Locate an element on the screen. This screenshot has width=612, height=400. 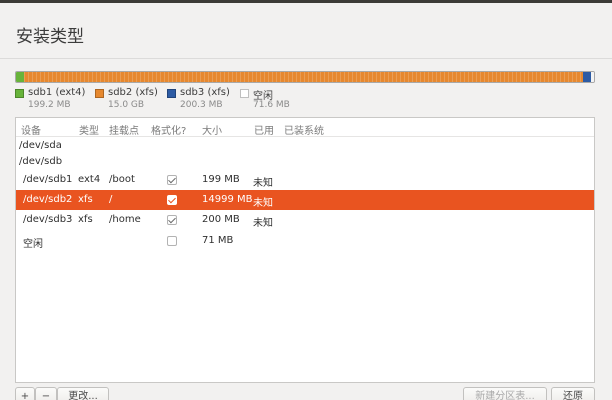
column-header-mount: 挂载点 is located at coordinates (124, 129).